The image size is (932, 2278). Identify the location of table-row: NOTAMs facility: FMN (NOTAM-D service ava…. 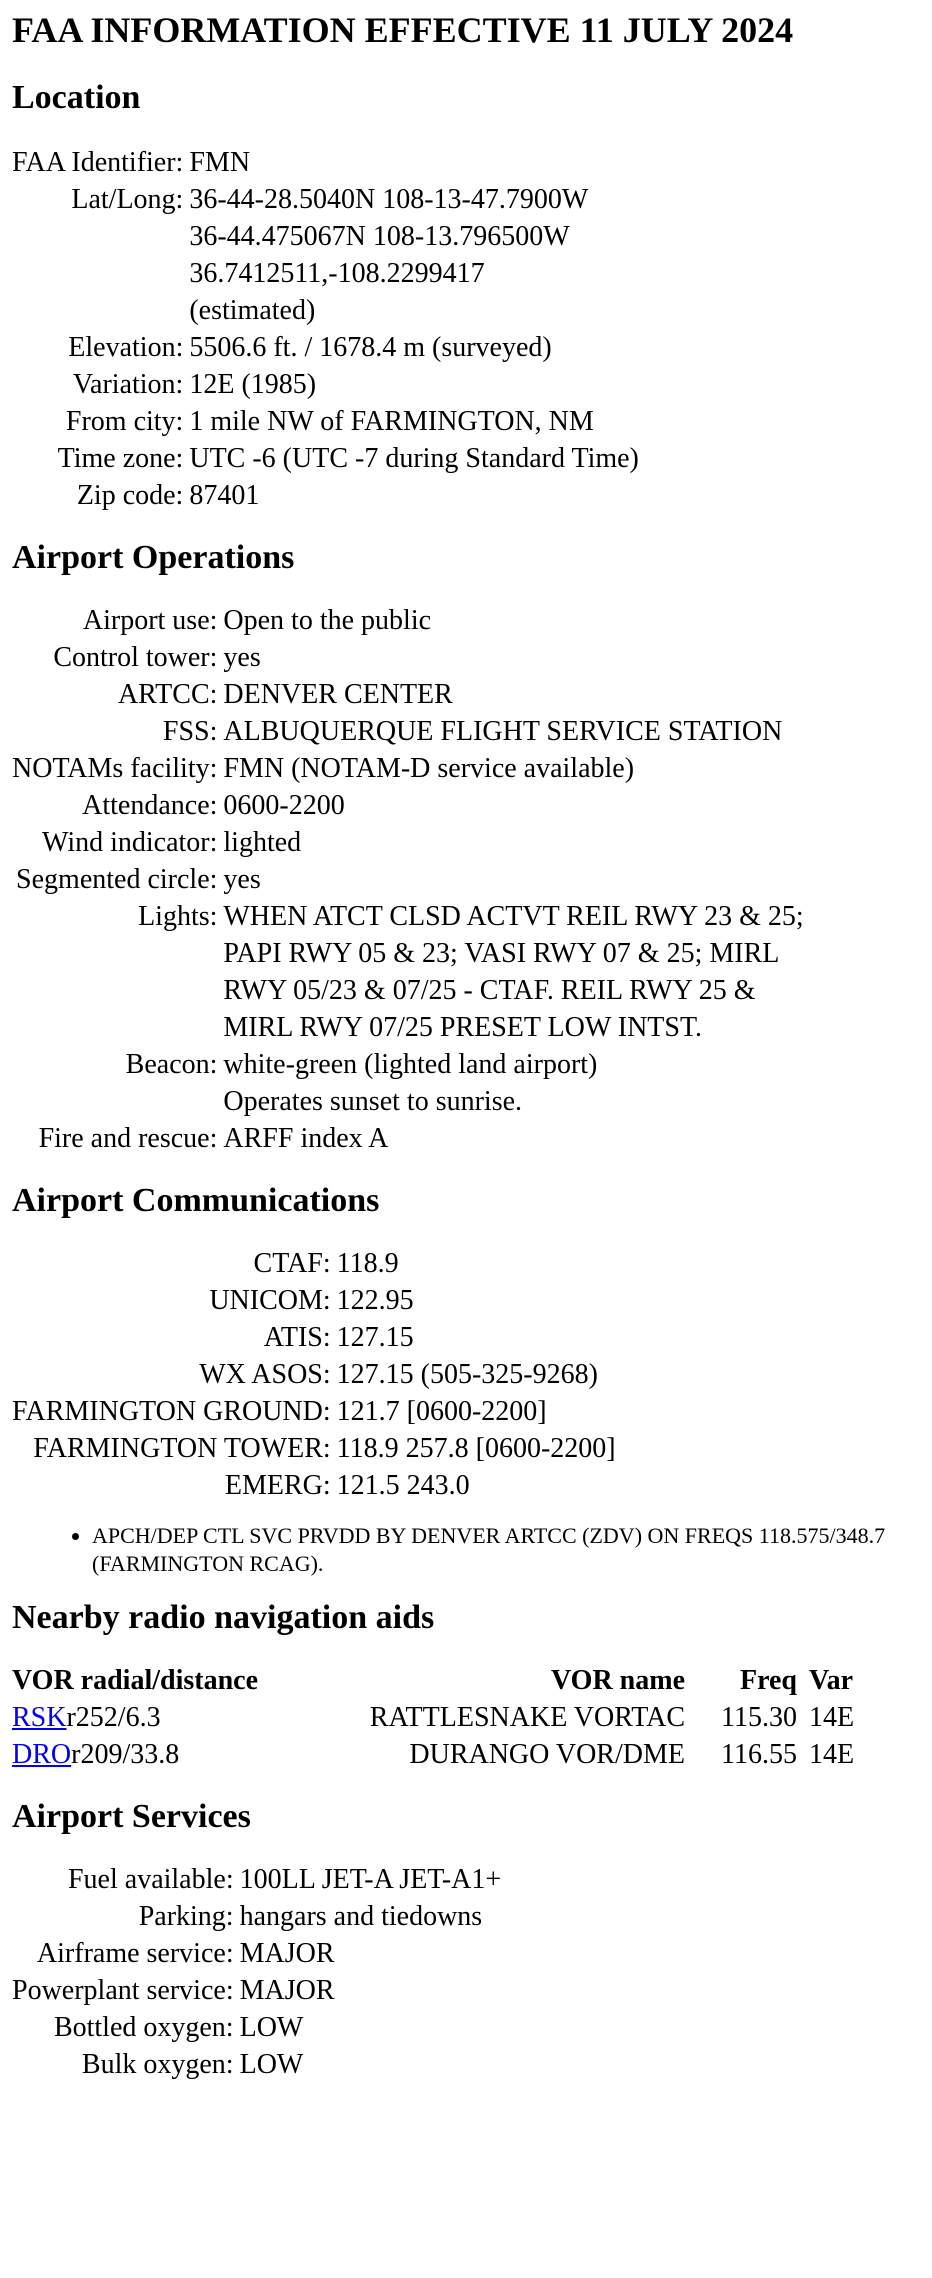
(408, 768).